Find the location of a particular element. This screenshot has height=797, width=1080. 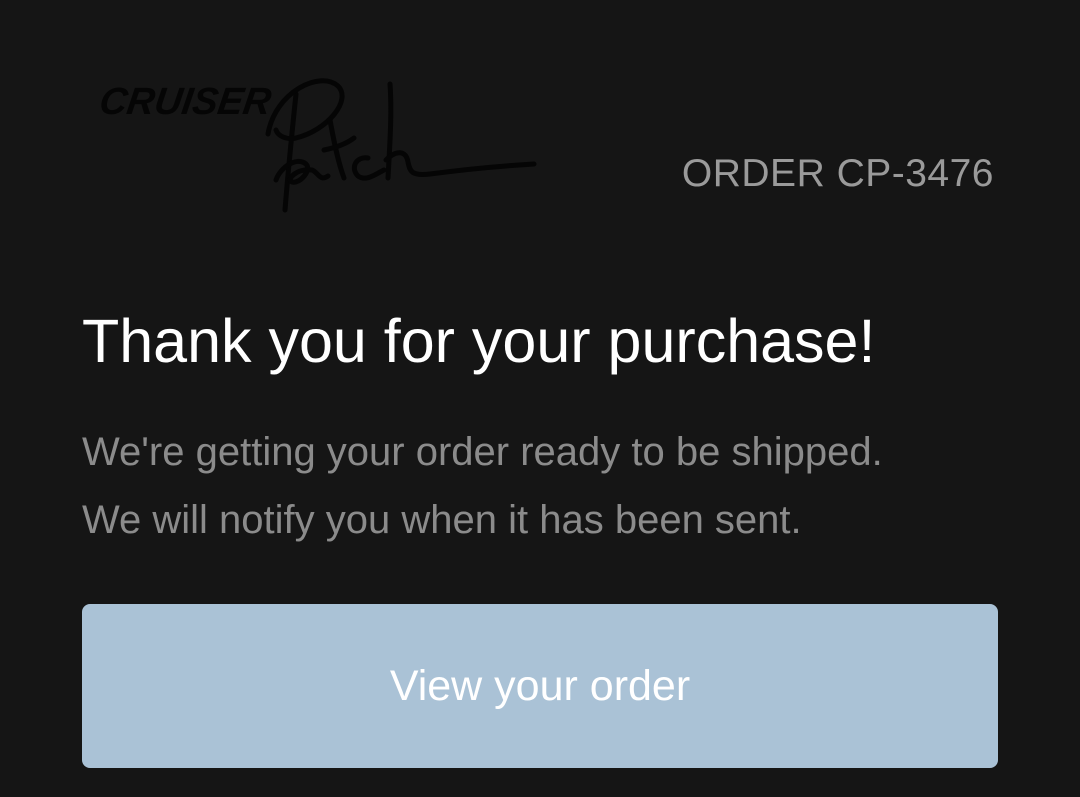

page-title: Thank you for your purchase! is located at coordinates (479, 341).